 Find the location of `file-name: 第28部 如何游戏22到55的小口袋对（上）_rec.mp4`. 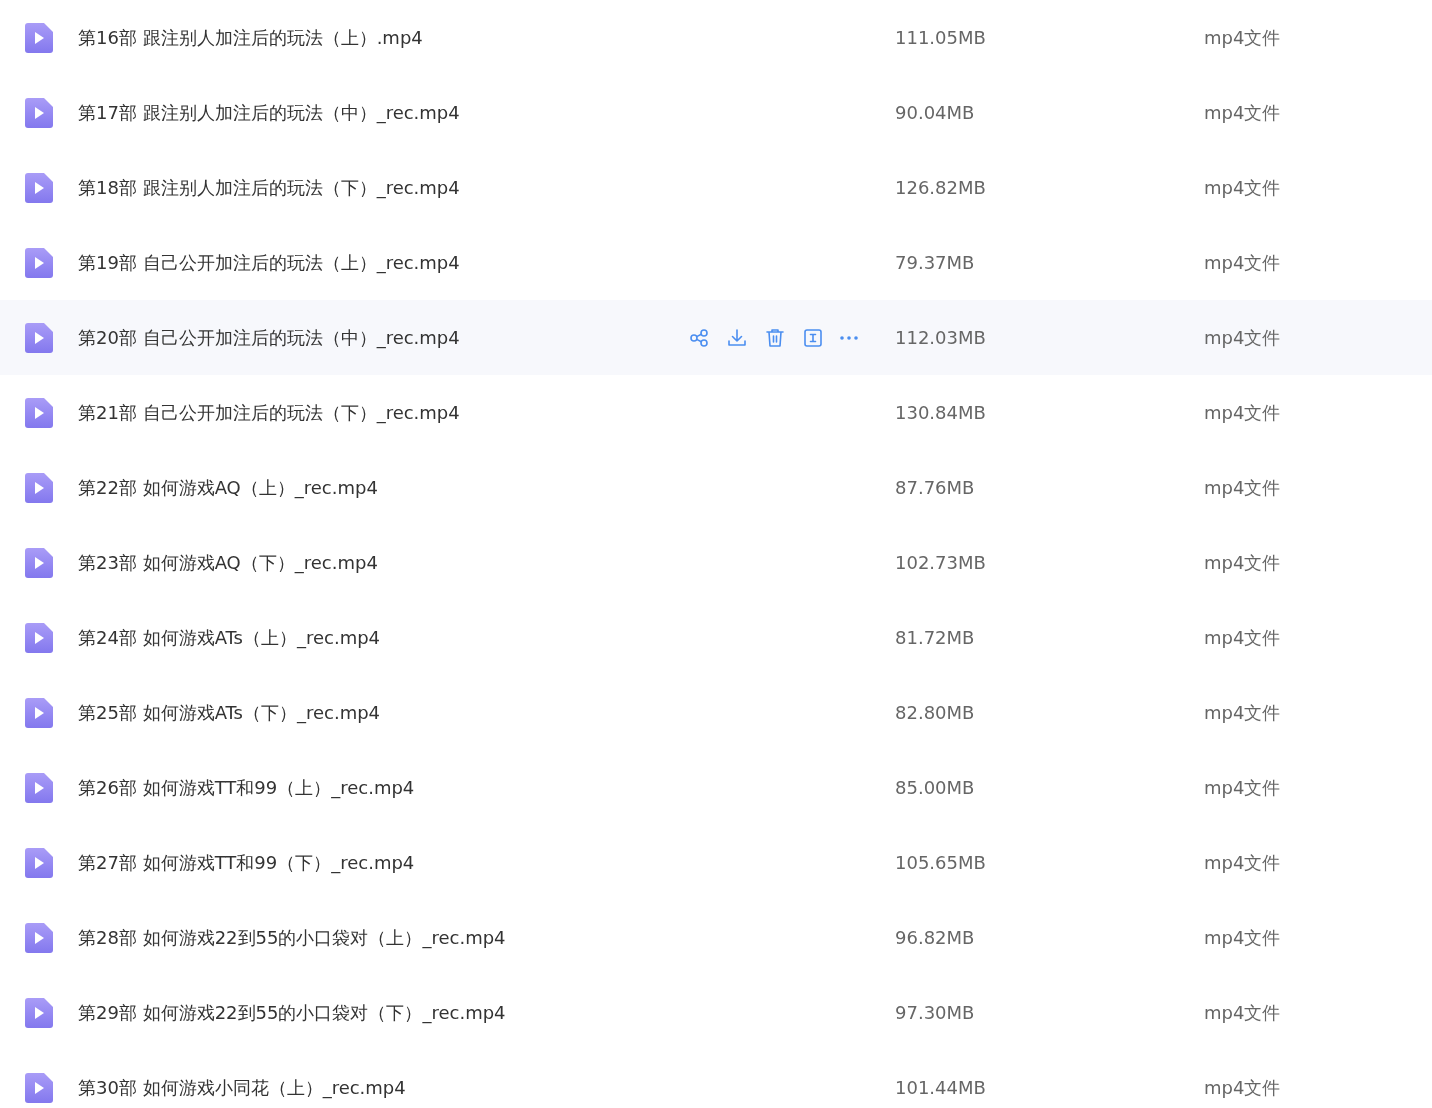

file-name: 第28部 如何游戏22到55的小口袋对（上）_rec.mp4 is located at coordinates (292, 937).